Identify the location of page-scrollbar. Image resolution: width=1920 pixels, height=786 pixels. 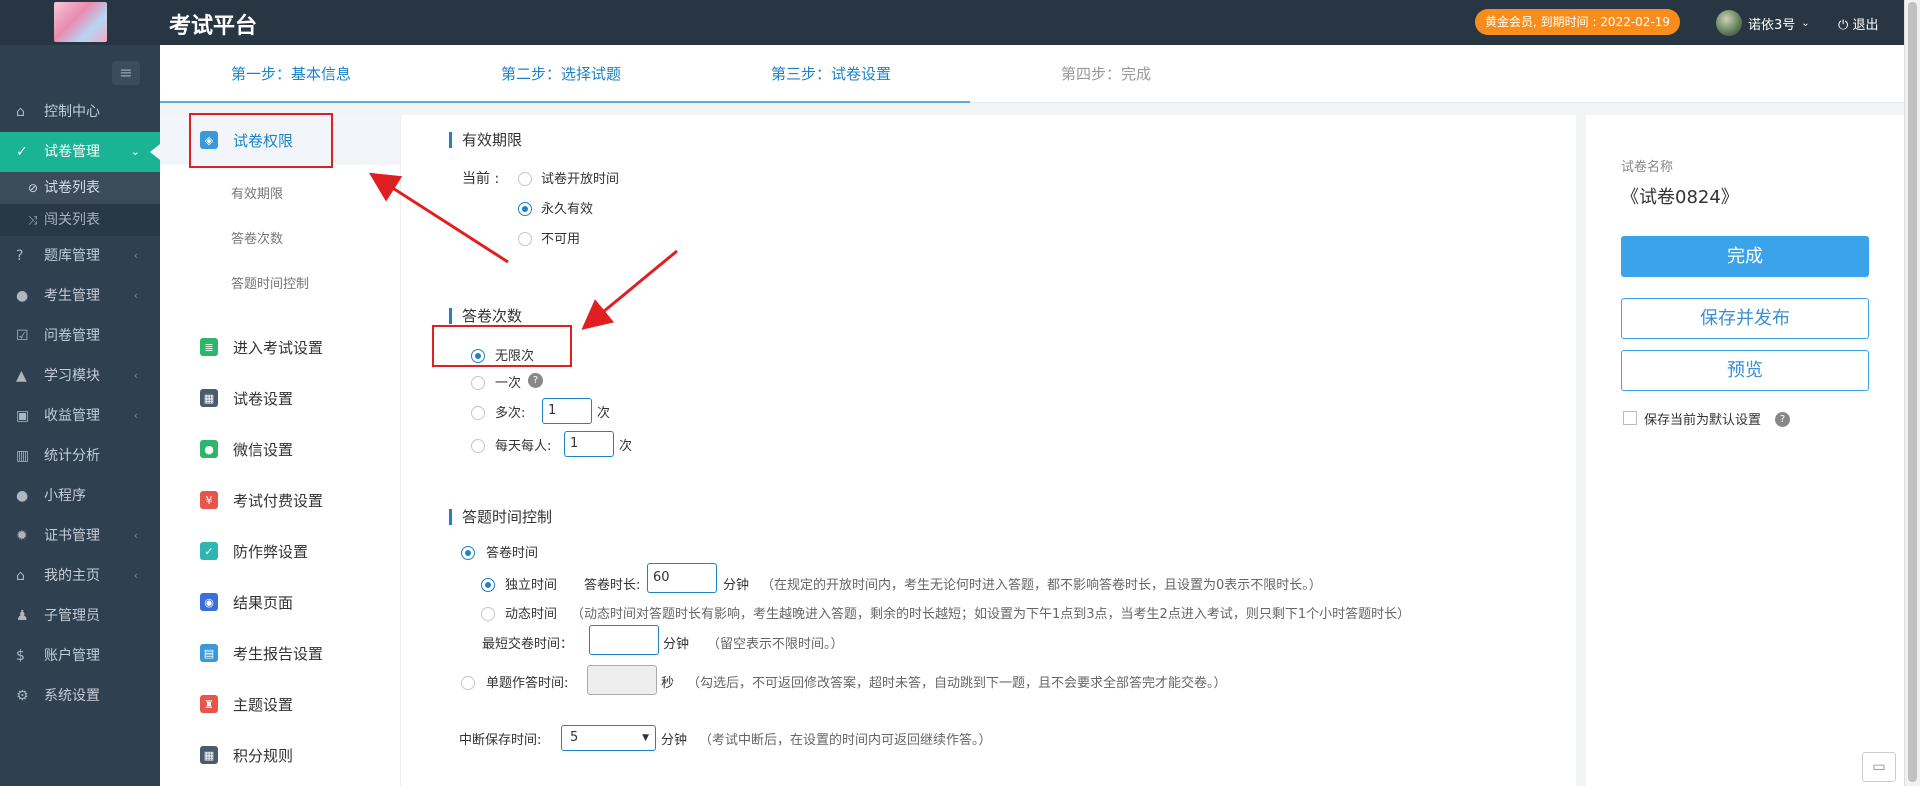
(1912, 393).